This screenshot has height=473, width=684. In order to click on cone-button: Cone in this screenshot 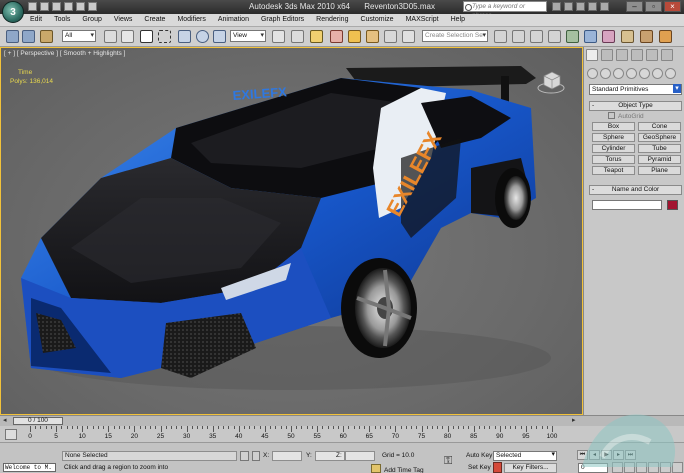, I will do `click(659, 126)`.